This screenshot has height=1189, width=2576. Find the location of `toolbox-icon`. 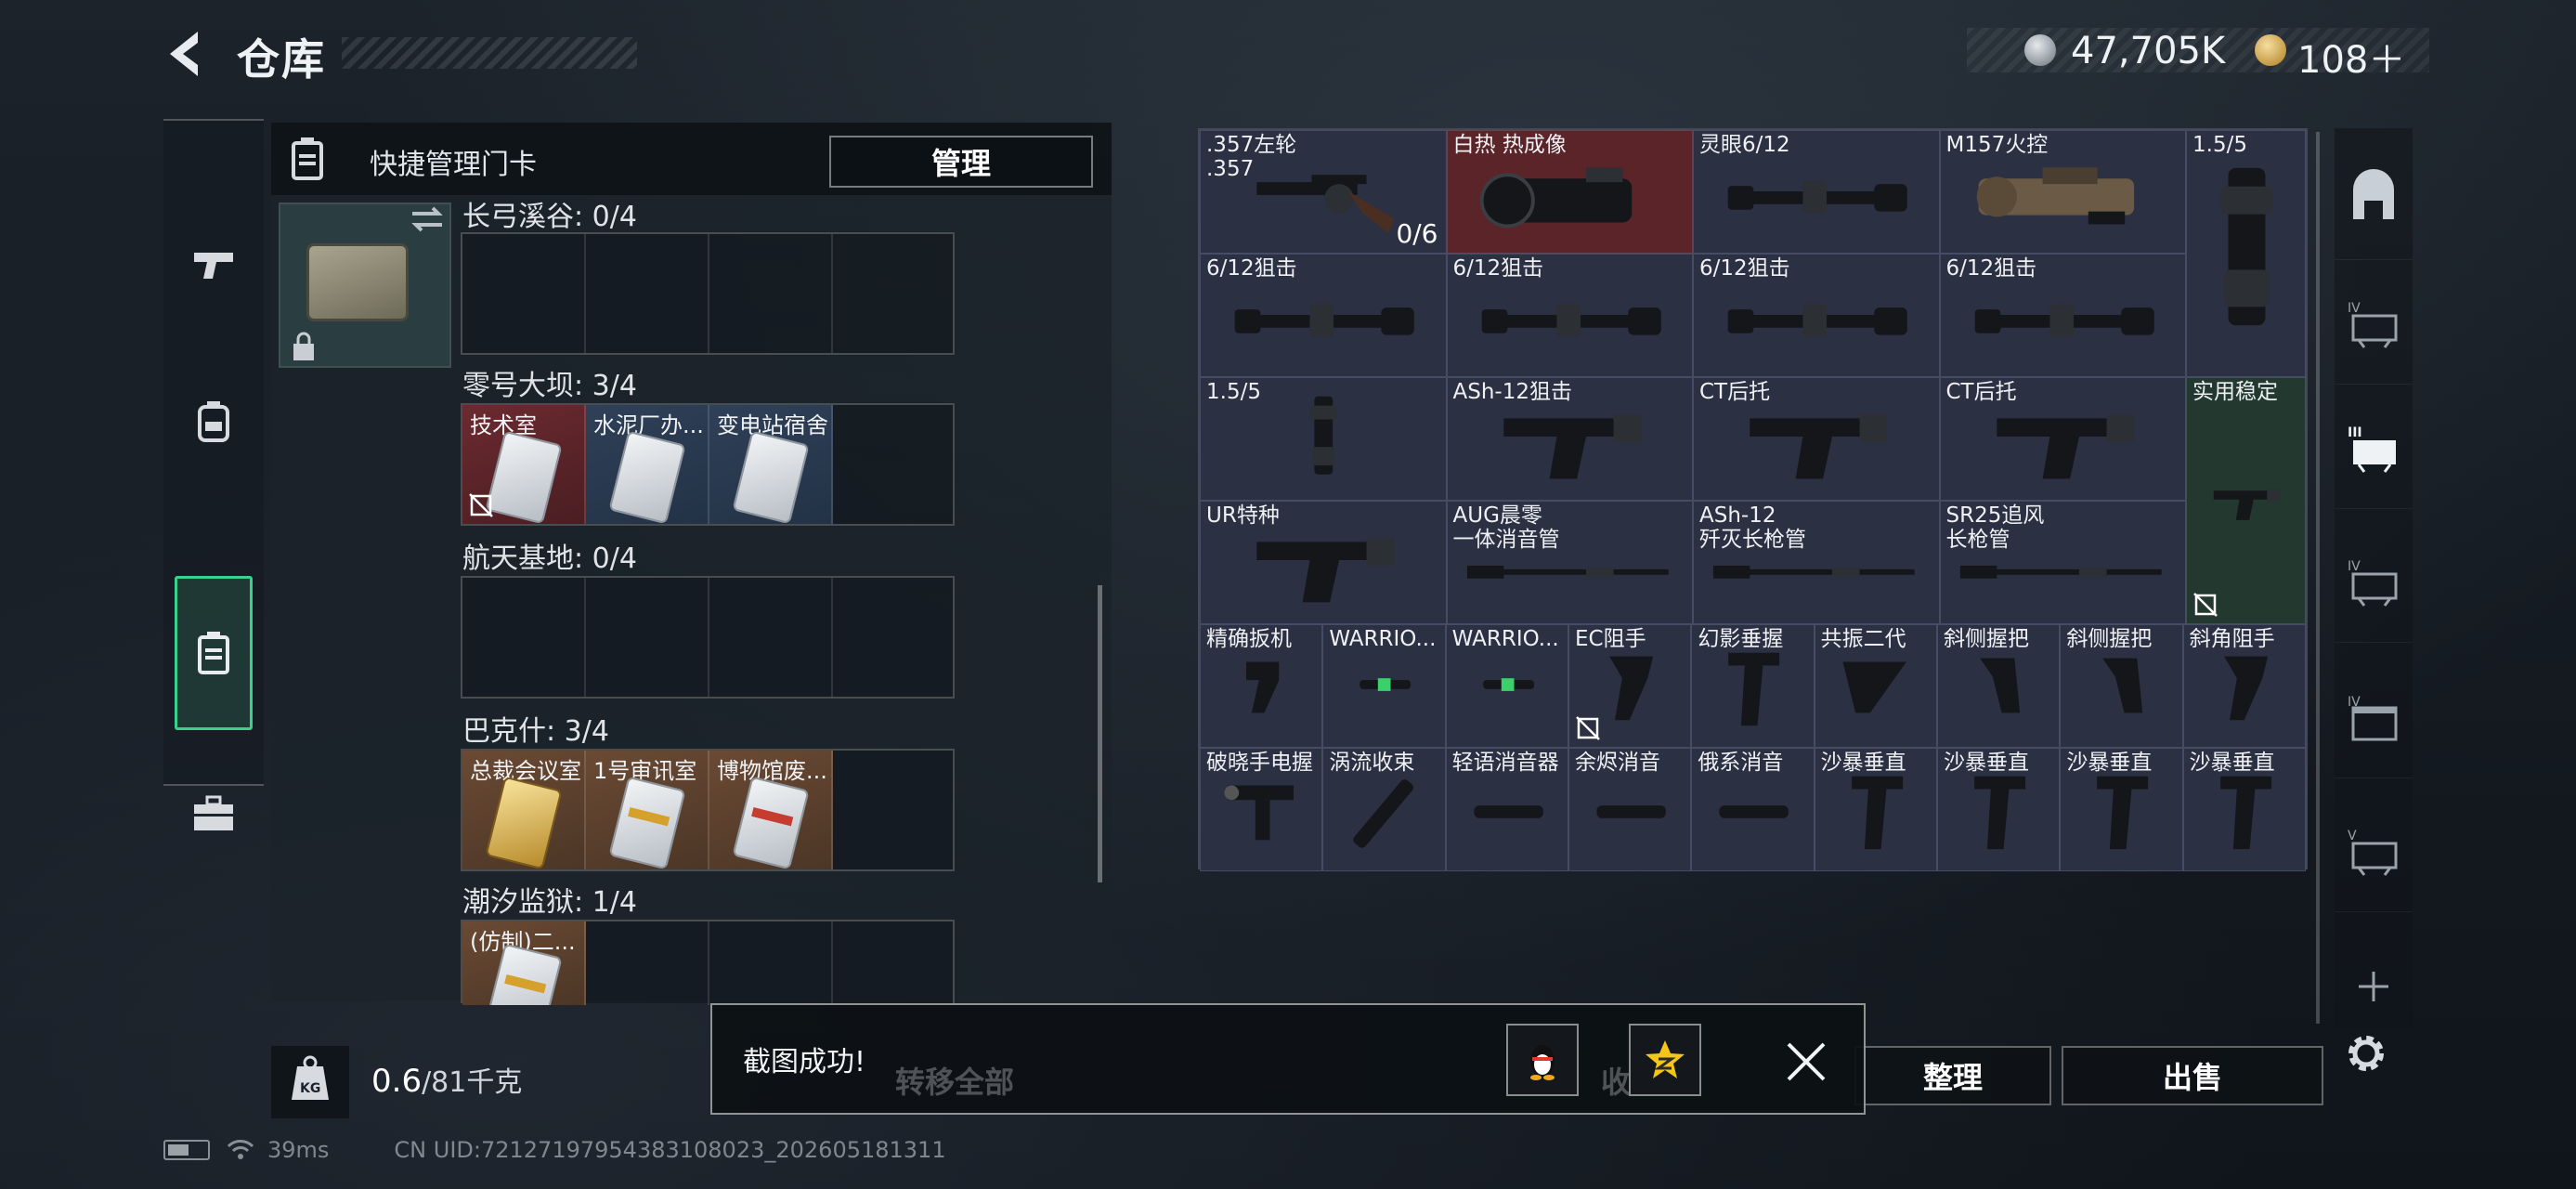

toolbox-icon is located at coordinates (213, 813).